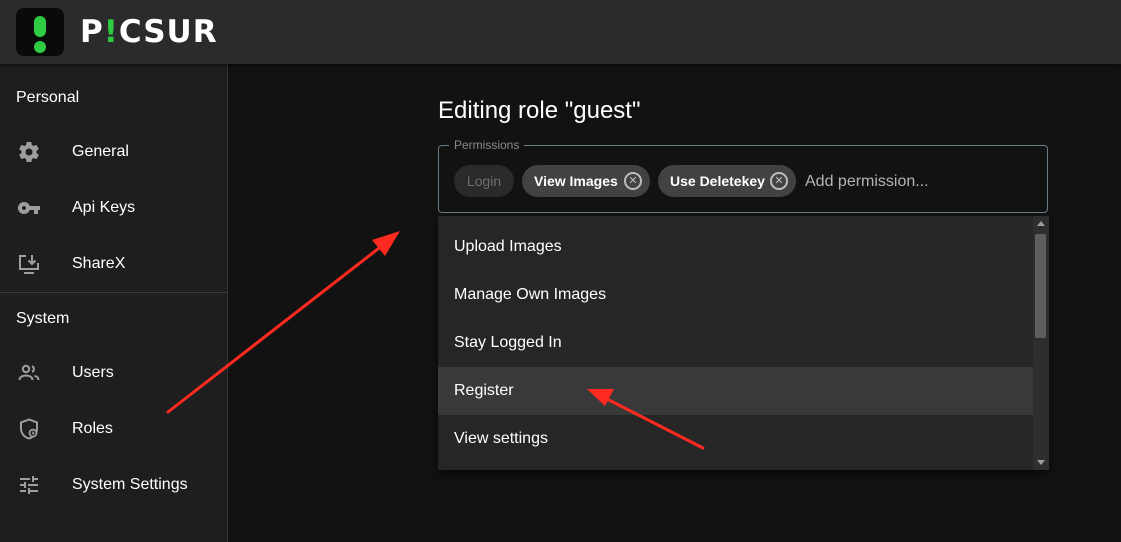  I want to click on sidebar-item-label: System Settings, so click(130, 484).